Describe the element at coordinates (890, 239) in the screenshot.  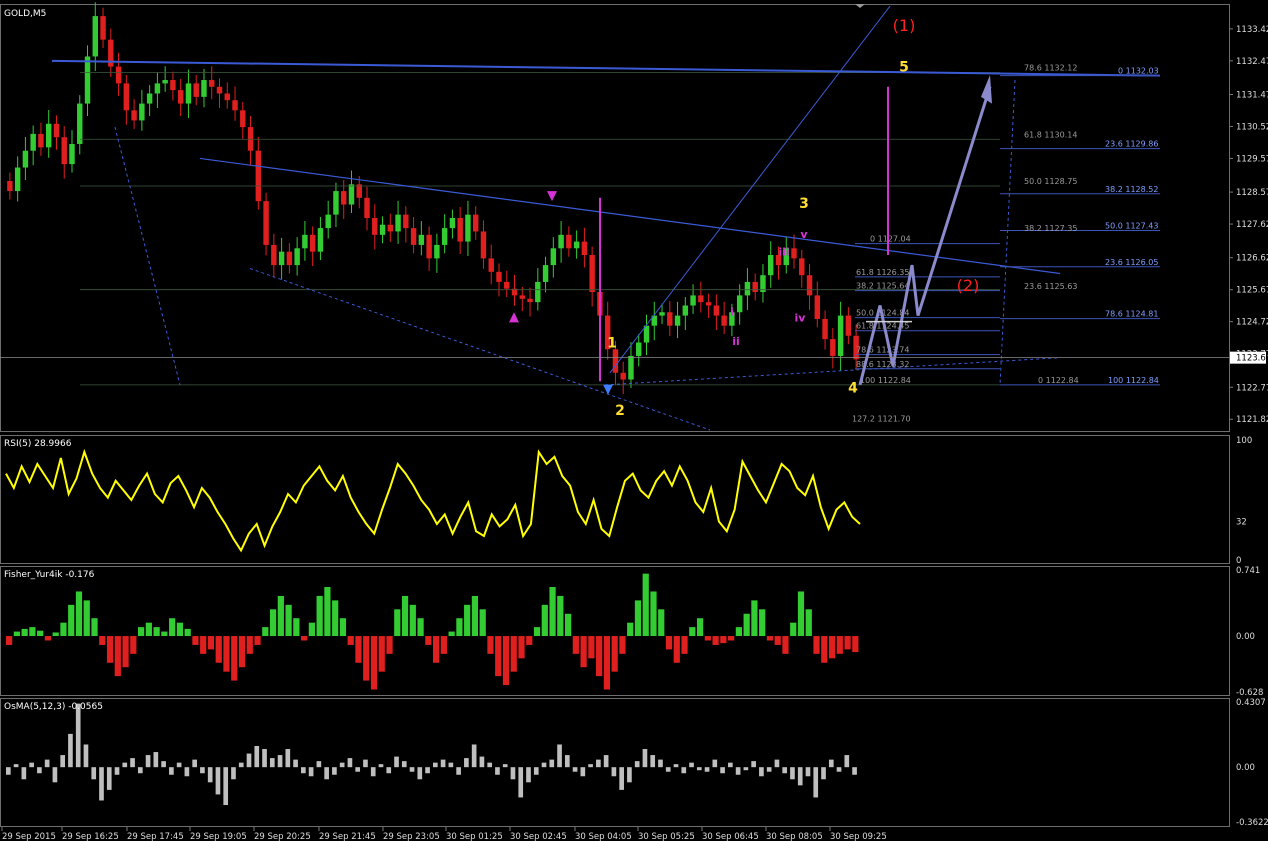
I see `fib-level-label: 0 1127.04` at that location.